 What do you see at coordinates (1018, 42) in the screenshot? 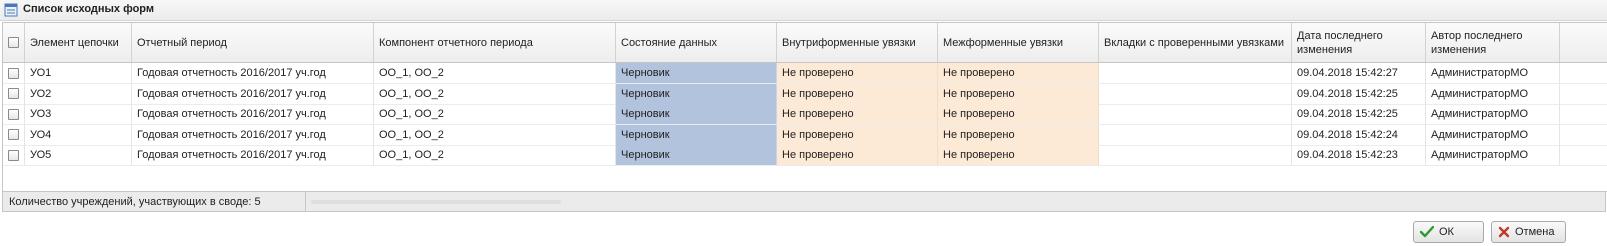
I see `header-interform-links: Межформенные увязки` at bounding box center [1018, 42].